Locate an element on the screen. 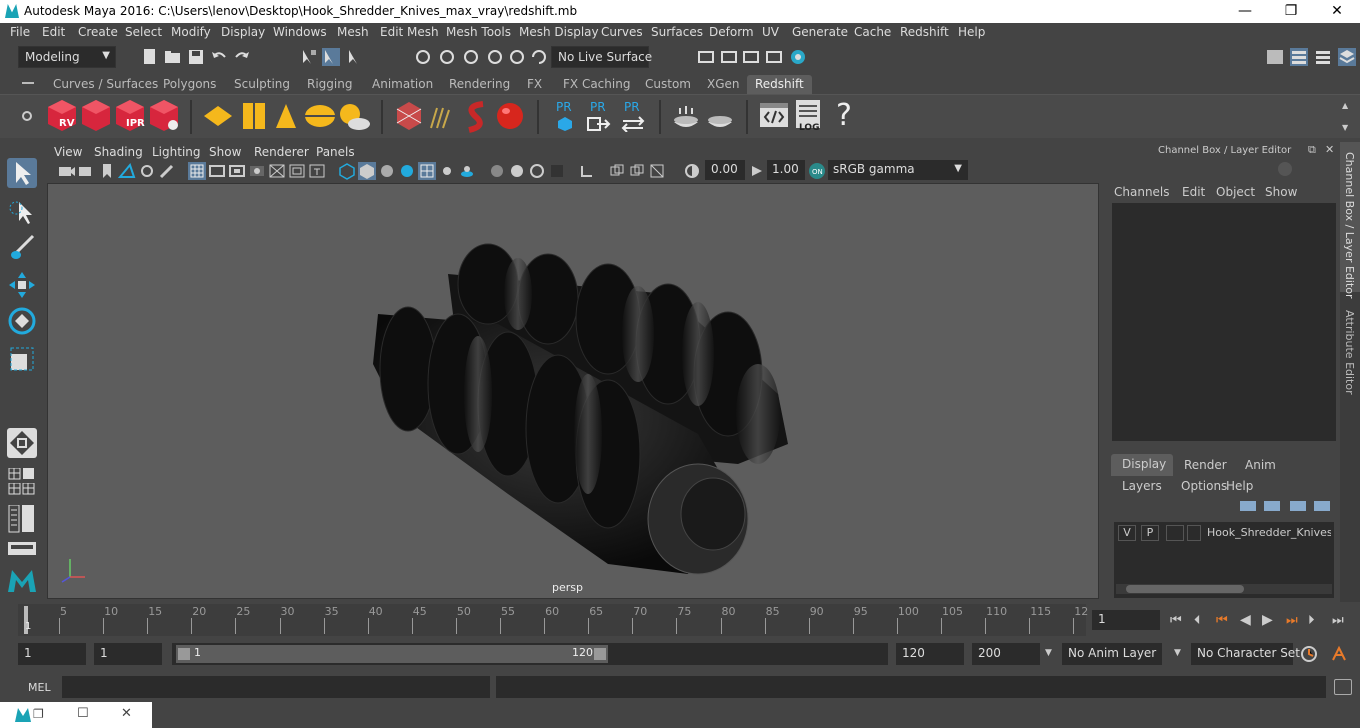 The height and width of the screenshot is (728, 1360). move-layer-up-icon is located at coordinates (1248, 506).